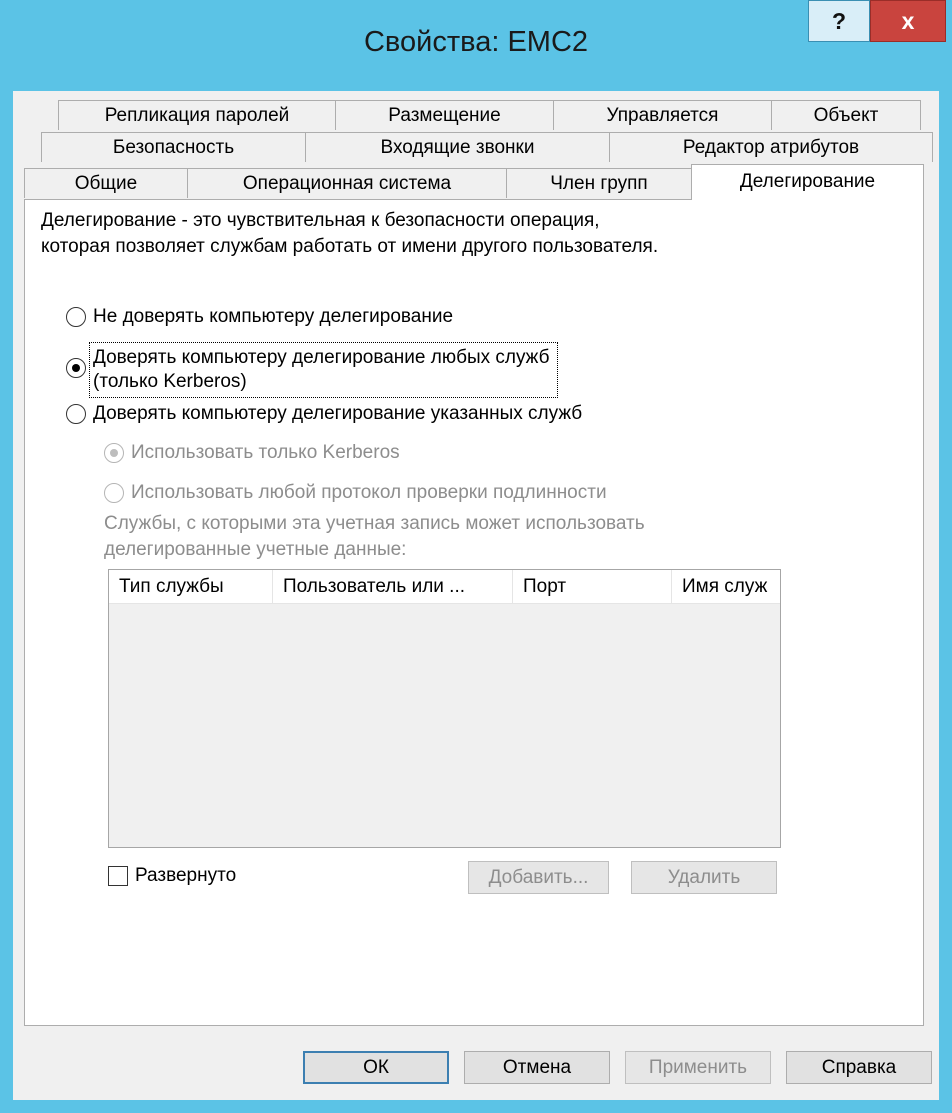 The image size is (952, 1113). Describe the element at coordinates (118, 876) in the screenshot. I see `expanded-checkbox-box` at that location.